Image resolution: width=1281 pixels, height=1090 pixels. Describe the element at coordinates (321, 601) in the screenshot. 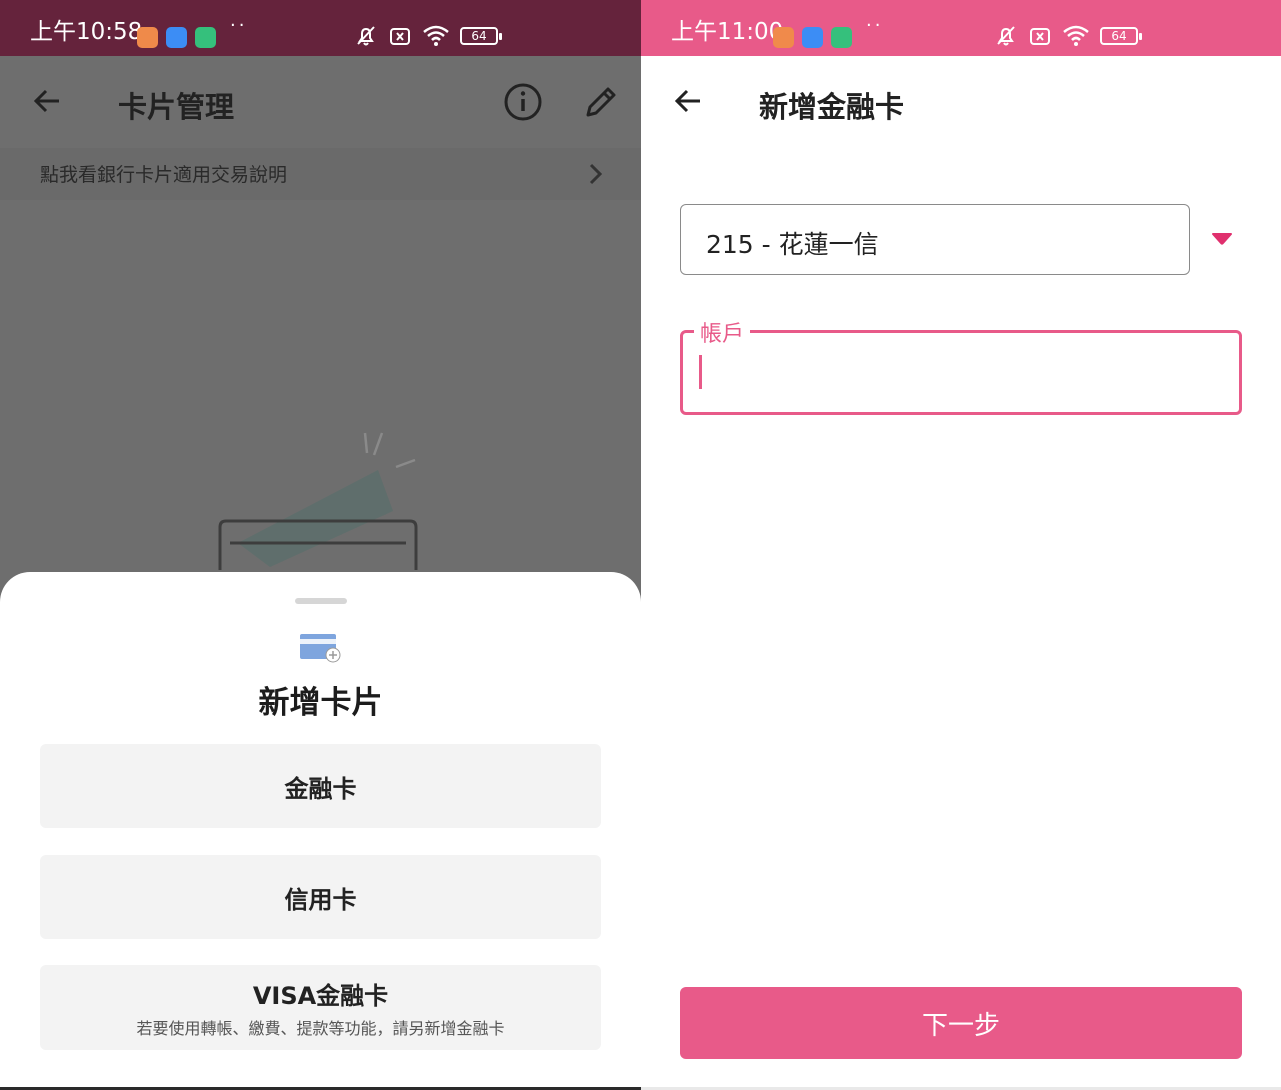

I see `sheet-drag-handle` at that location.